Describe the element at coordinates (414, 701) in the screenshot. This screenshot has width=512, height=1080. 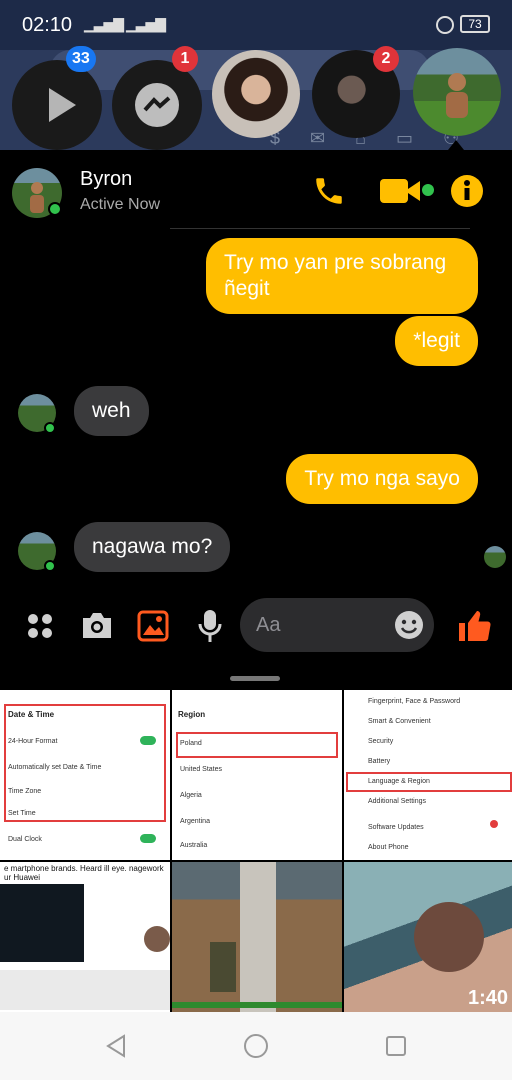
I see `tile-row: Fingerprint, Face & Password` at that location.